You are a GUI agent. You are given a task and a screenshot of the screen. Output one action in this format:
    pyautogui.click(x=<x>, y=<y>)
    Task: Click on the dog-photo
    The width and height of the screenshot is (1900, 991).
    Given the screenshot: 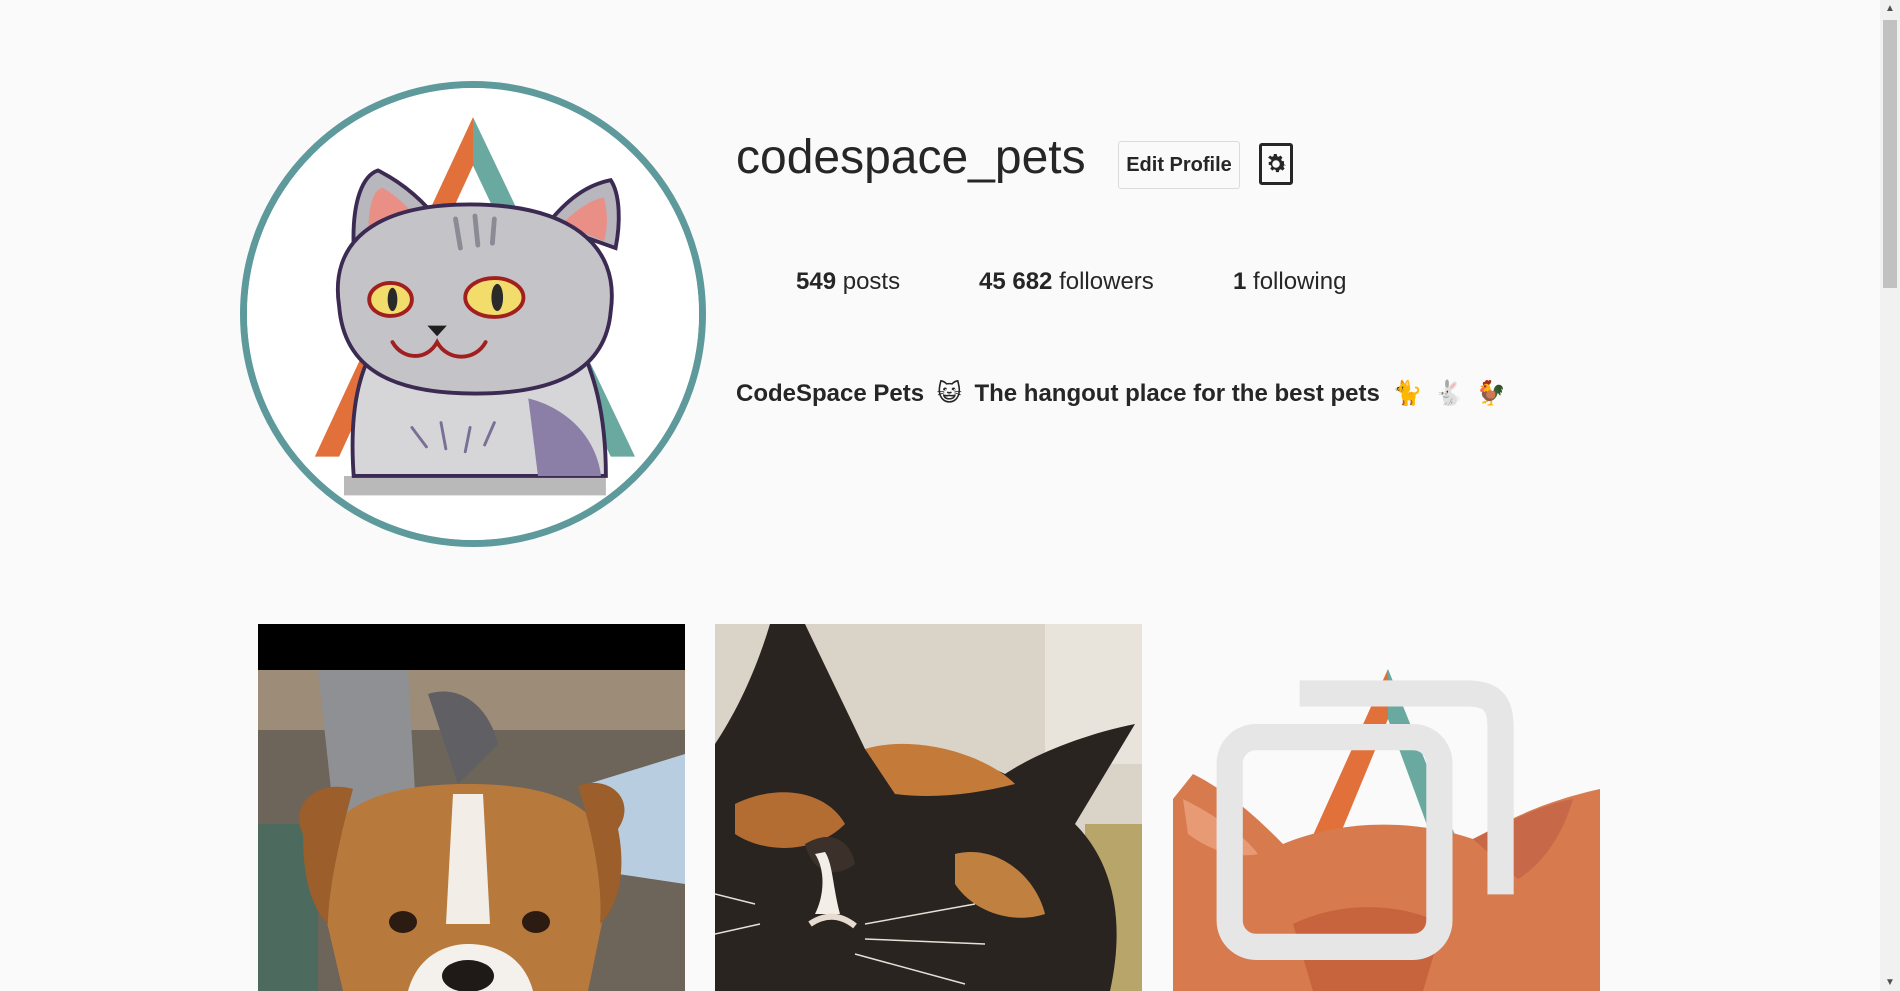 What is the action you would take?
    pyautogui.click(x=471, y=807)
    